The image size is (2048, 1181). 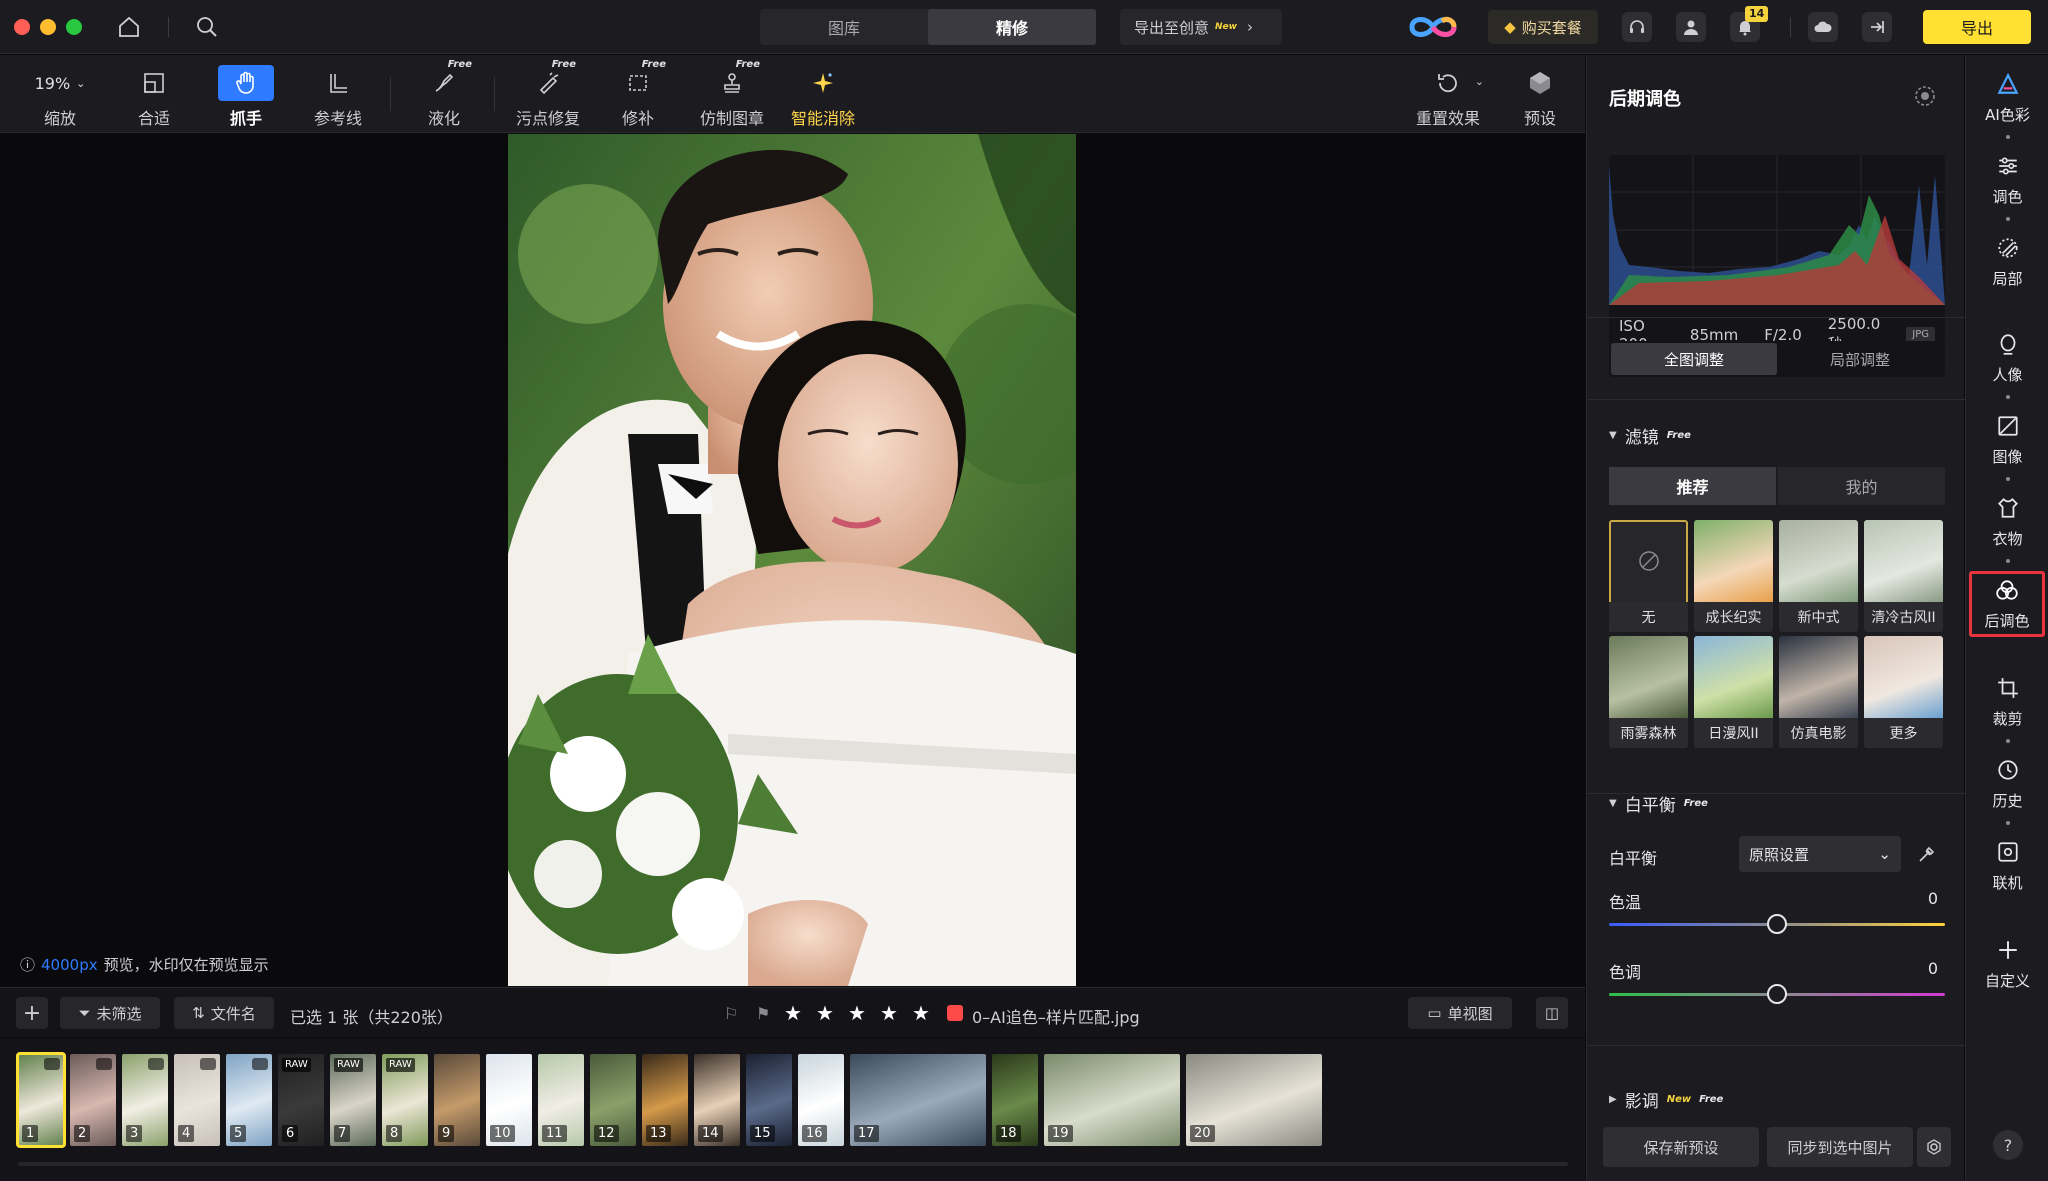 I want to click on sidebar-item-local: 局部, so click(x=2007, y=262).